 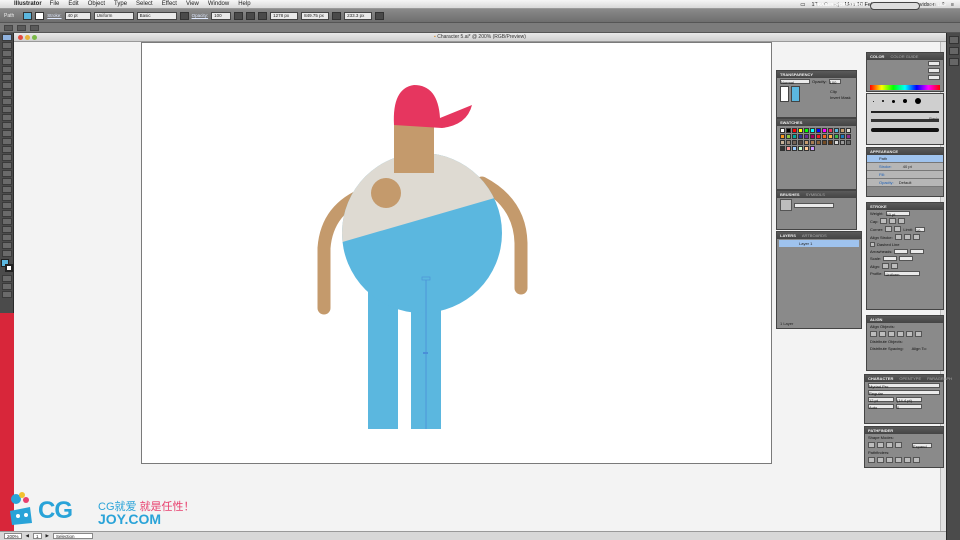 I want to click on zoom-level-field: 200%, so click(x=13, y=536).